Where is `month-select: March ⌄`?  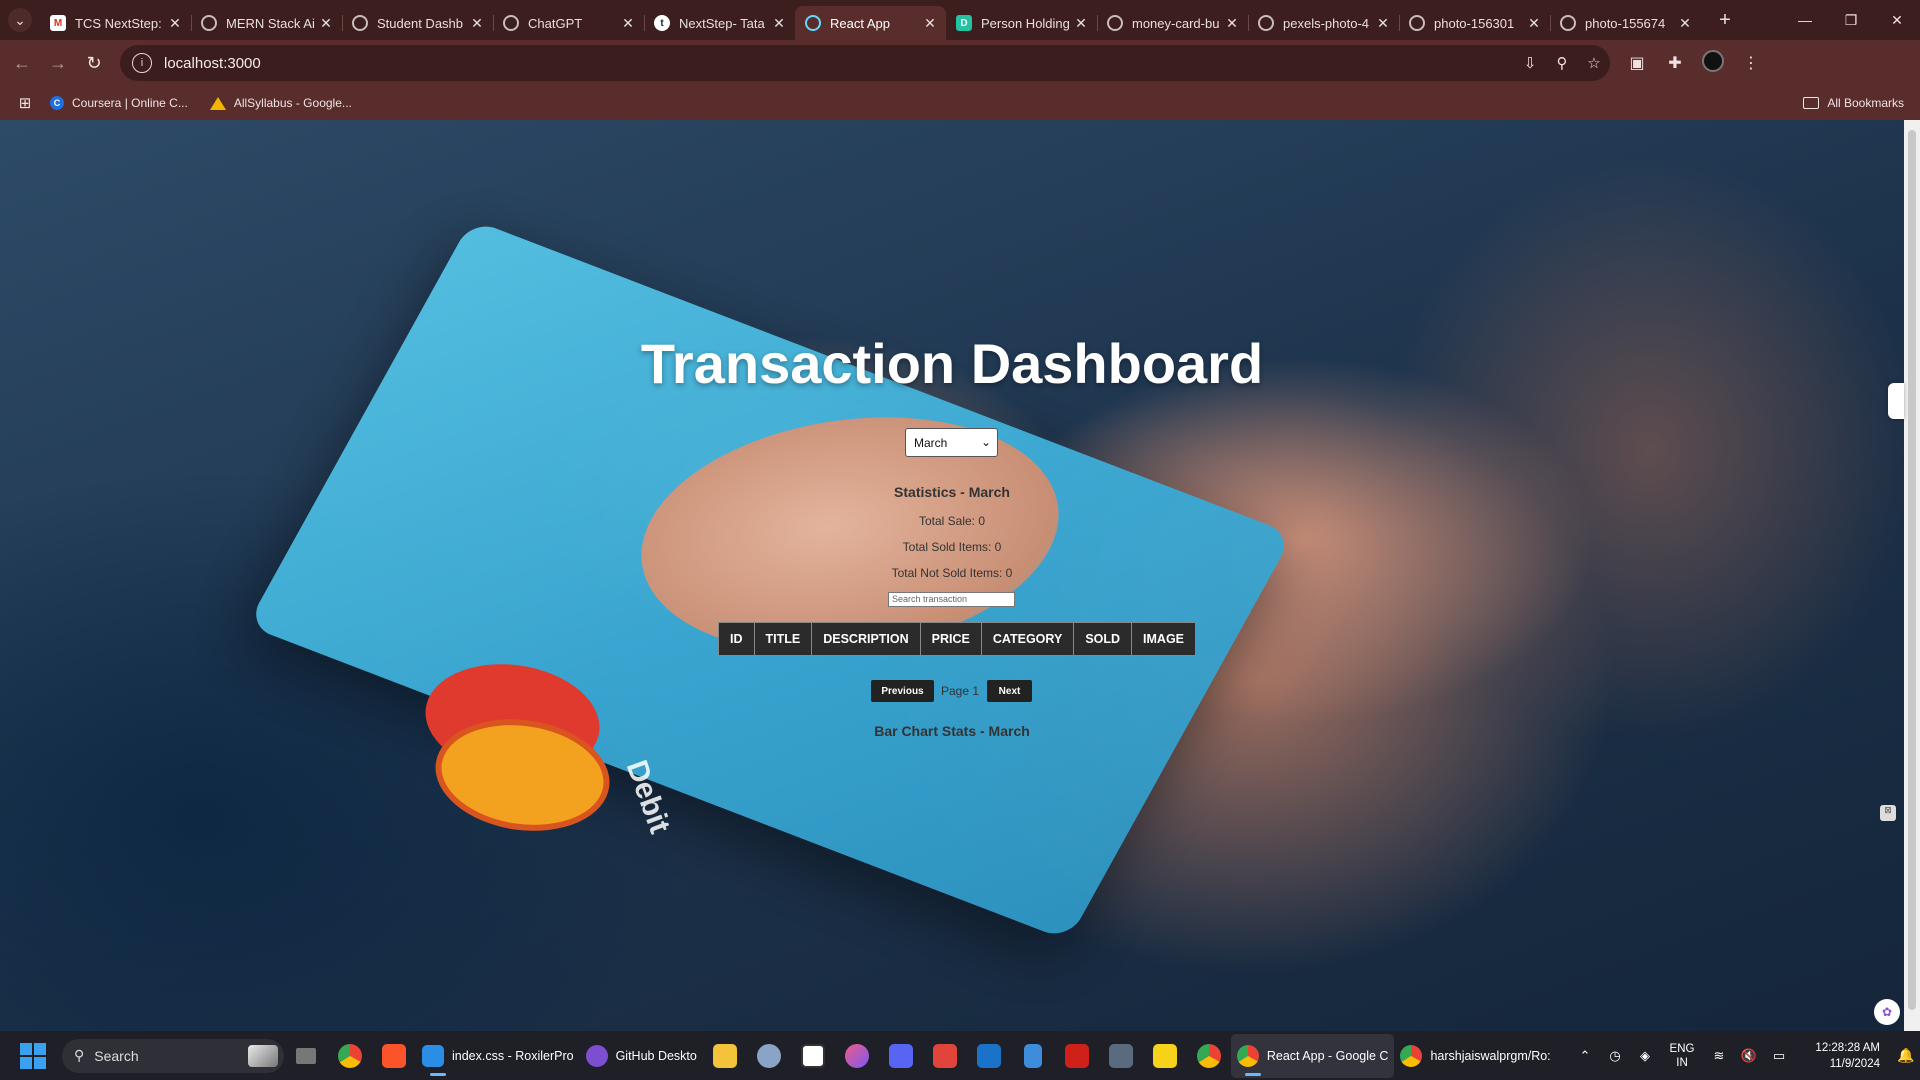 month-select: March ⌄ is located at coordinates (951, 442).